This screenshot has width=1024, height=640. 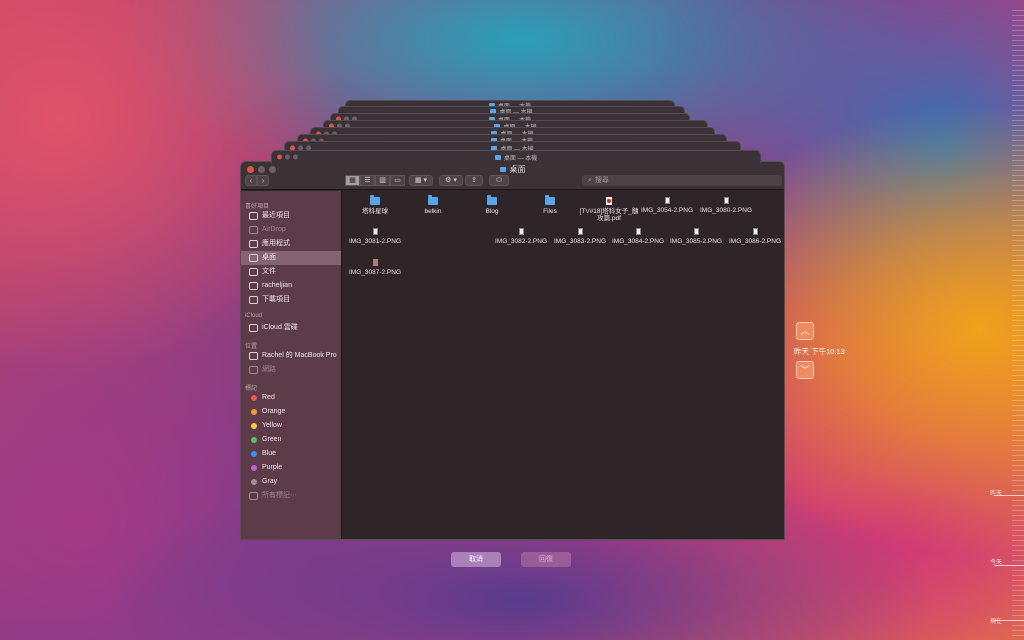 I want to click on sidebar-item-favorites-2: 應用程式, so click(x=291, y=244).